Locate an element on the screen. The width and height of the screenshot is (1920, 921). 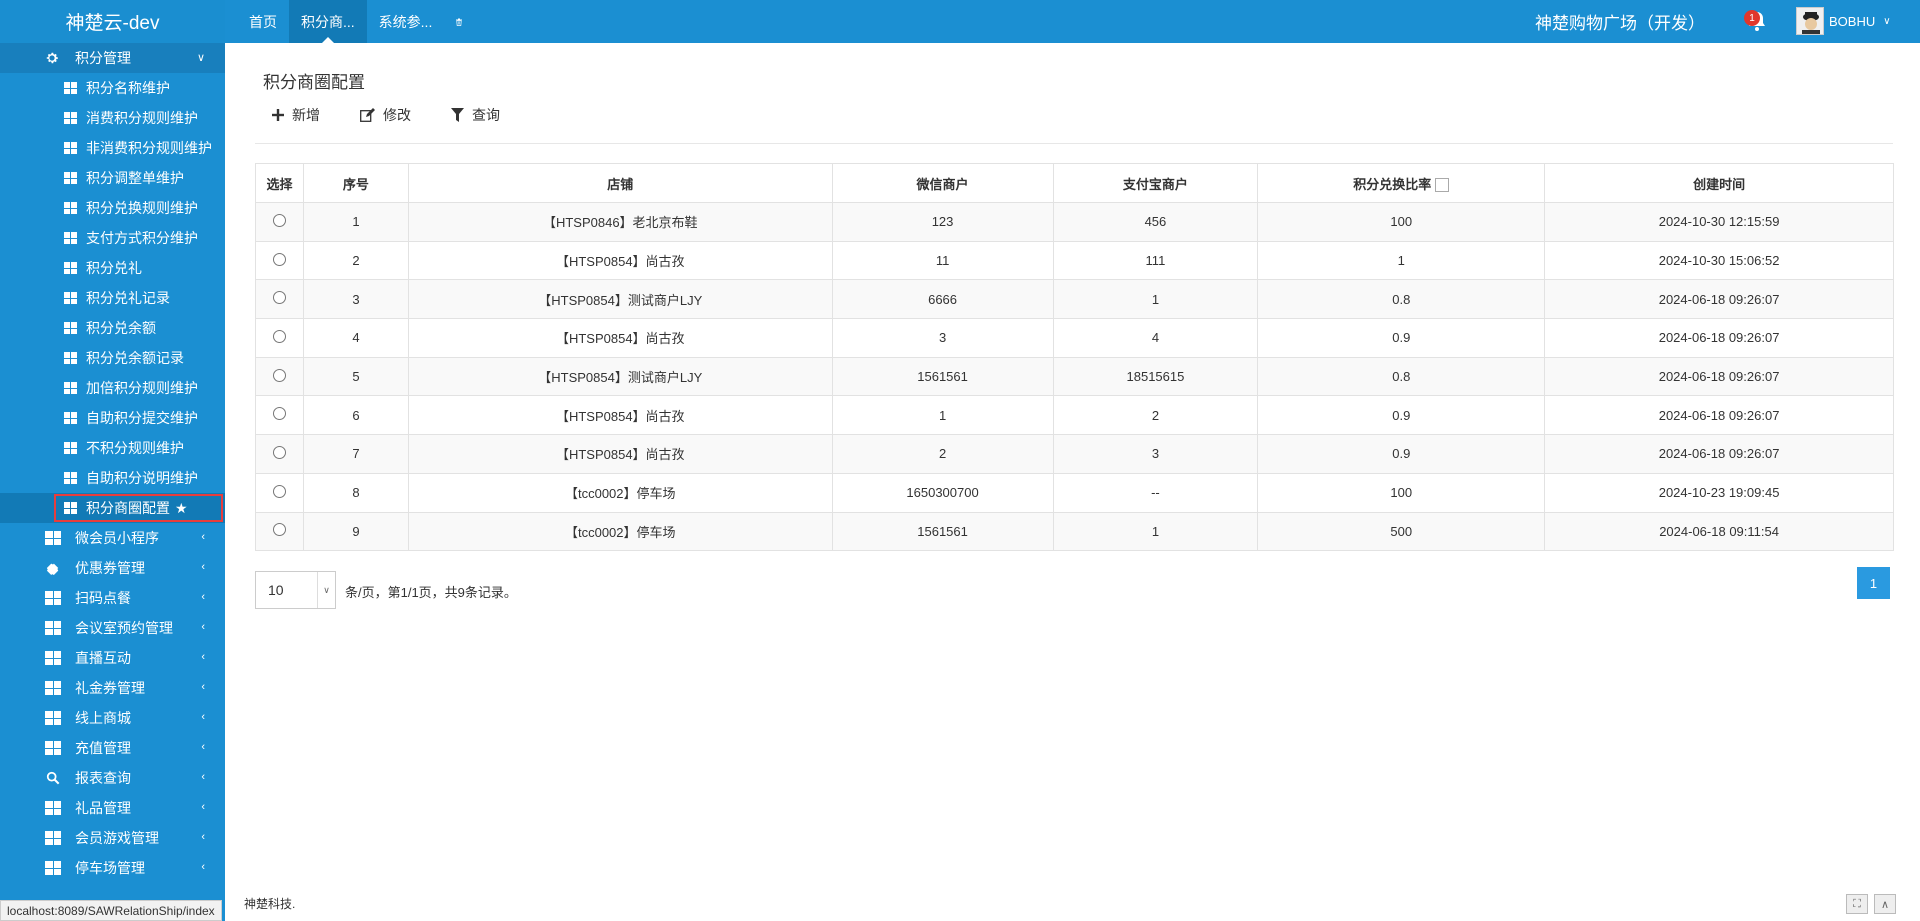
fullscreen-icon: ⛶ is located at coordinates (1857, 904).